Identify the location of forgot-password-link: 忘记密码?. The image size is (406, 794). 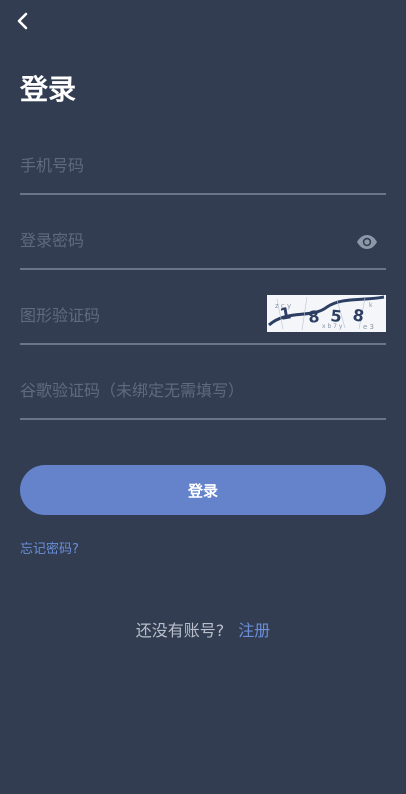
(49, 550).